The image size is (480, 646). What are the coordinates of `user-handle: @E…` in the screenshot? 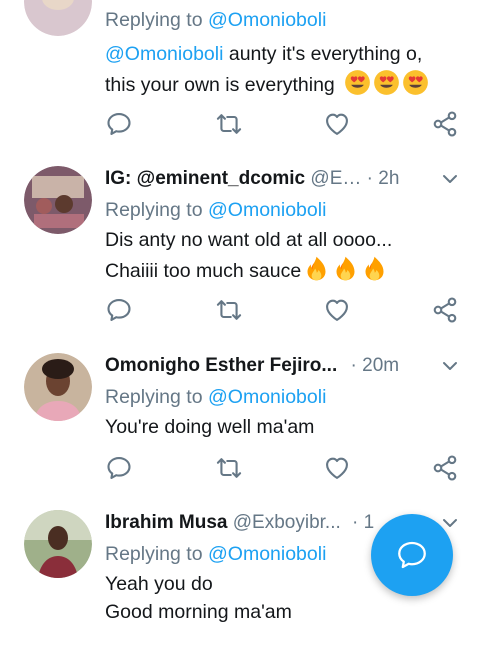 It's located at (335, 178).